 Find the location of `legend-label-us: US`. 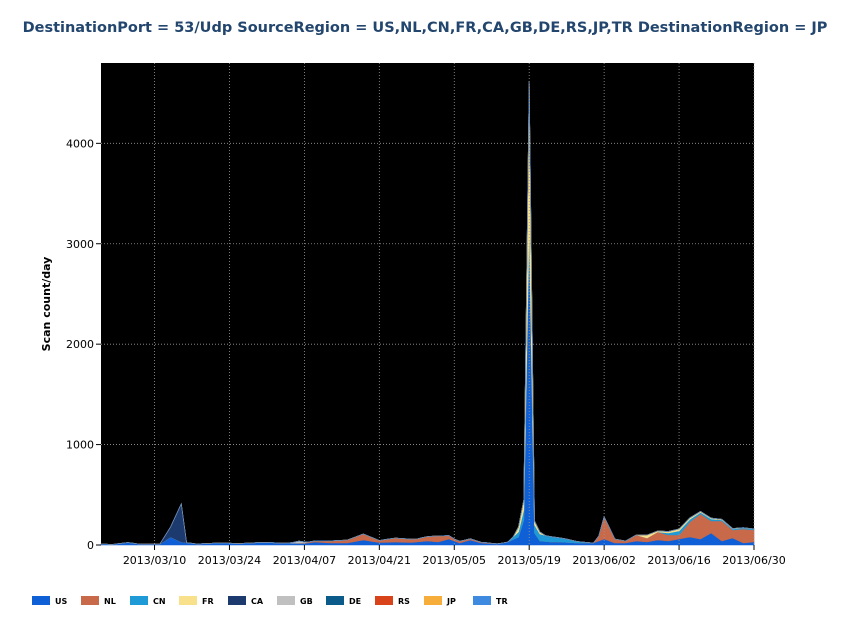

legend-label-us: US is located at coordinates (61, 601).